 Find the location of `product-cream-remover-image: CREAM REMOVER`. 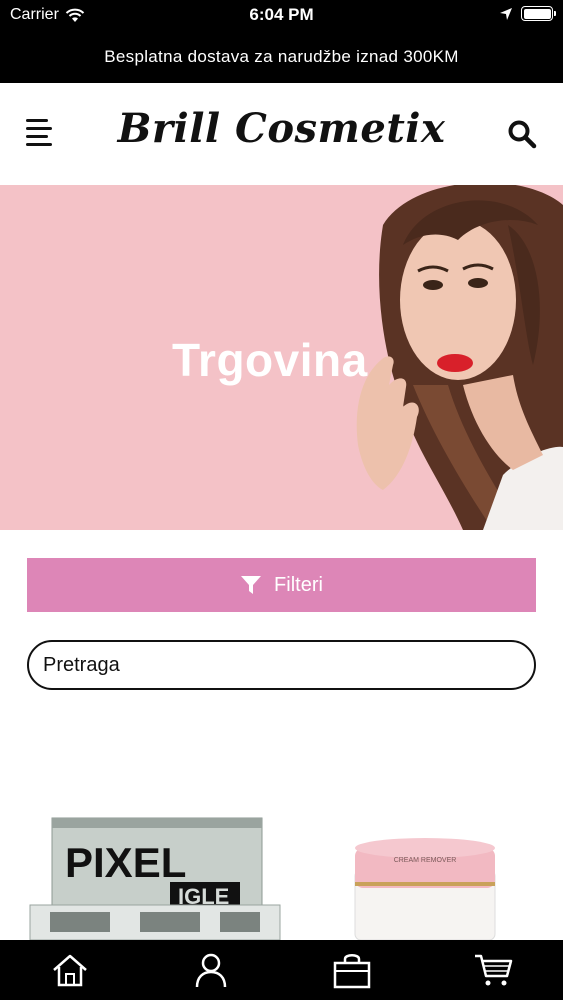

product-cream-remover-image: CREAM REMOVER is located at coordinates (425, 870).